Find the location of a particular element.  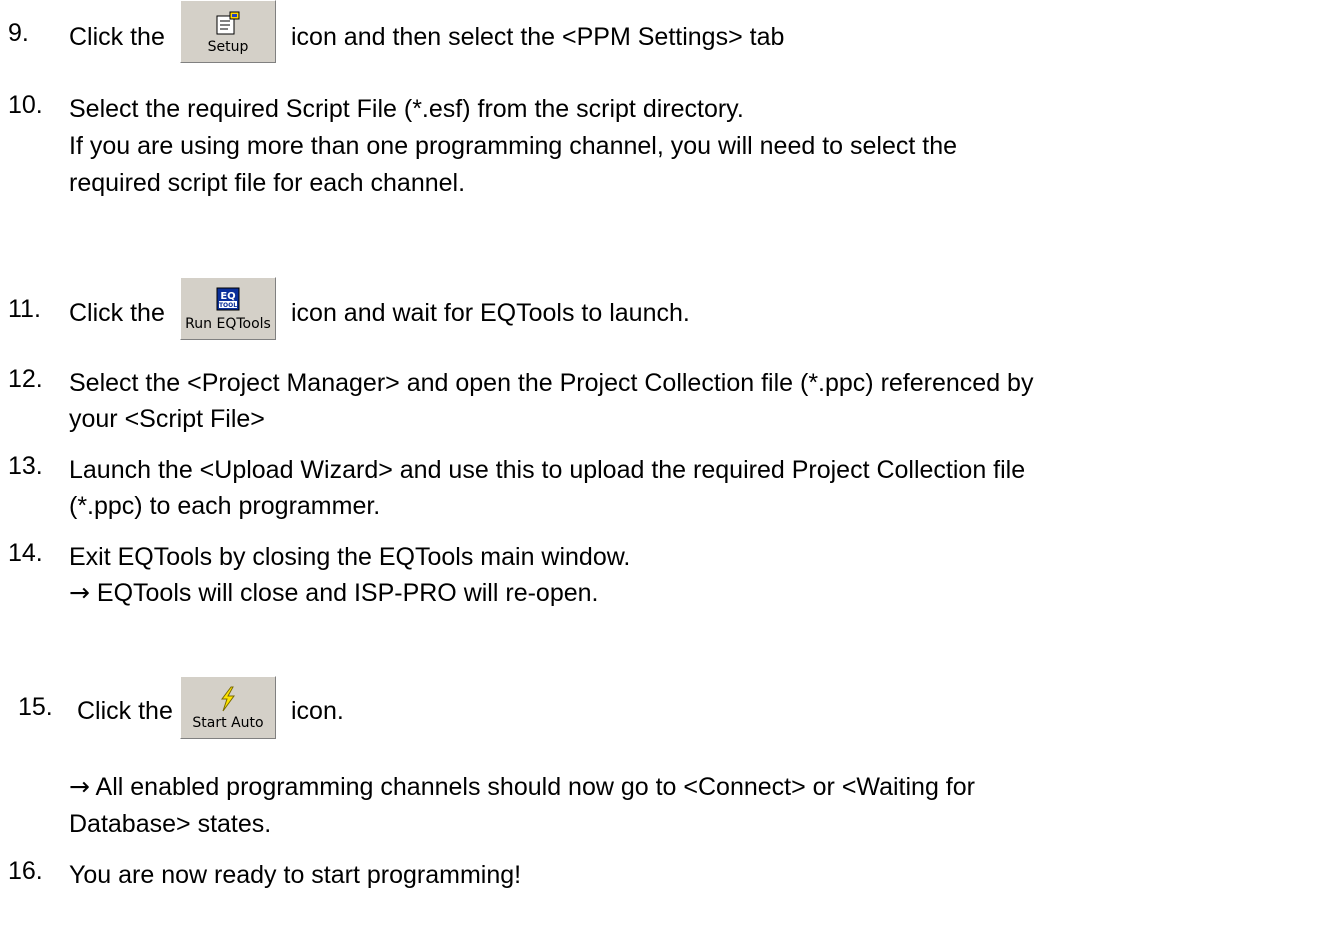

step-number: 10. is located at coordinates (25, 105).